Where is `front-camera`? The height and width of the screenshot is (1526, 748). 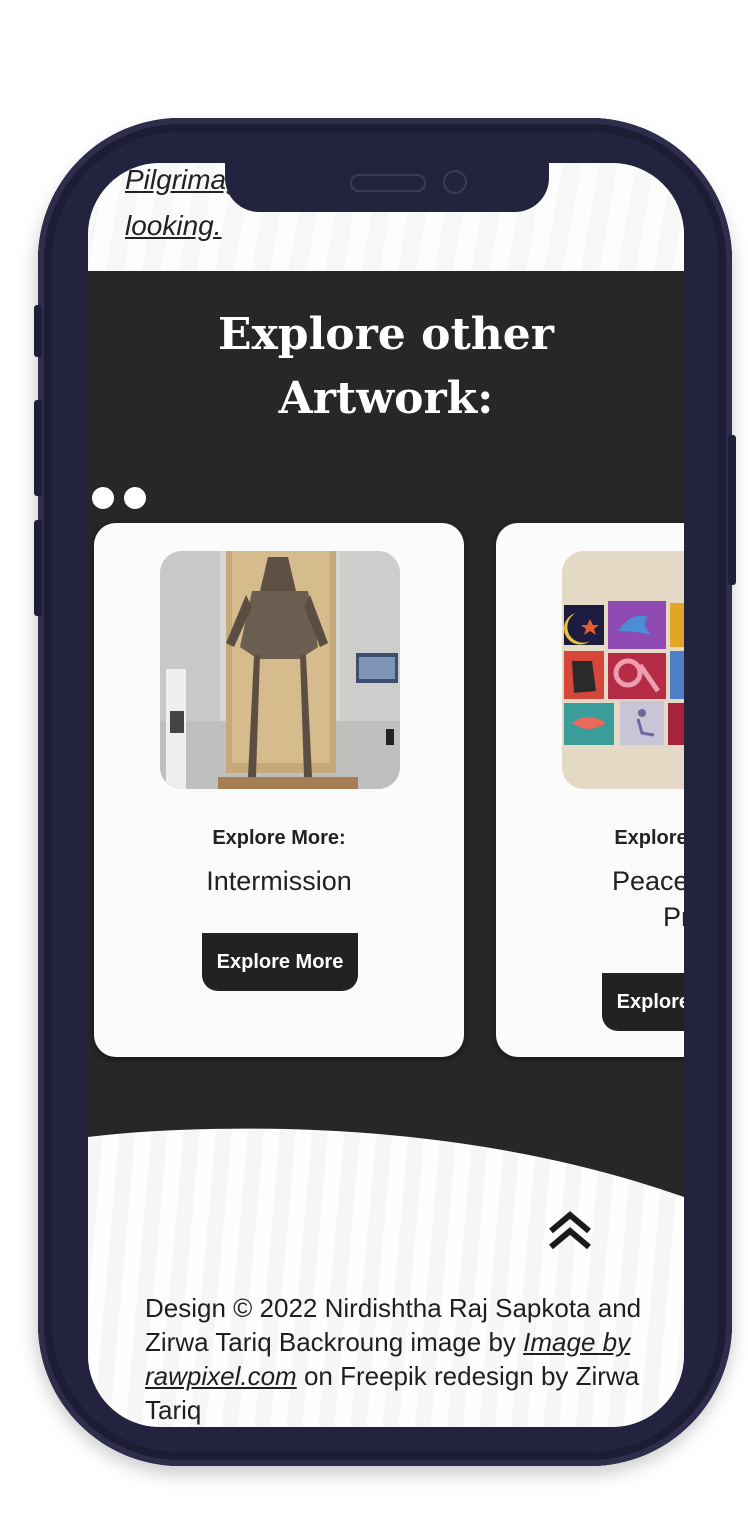
front-camera is located at coordinates (455, 182).